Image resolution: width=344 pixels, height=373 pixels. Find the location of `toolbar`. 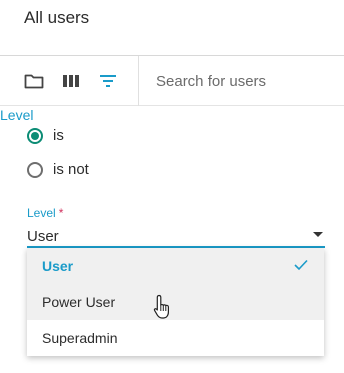

toolbar is located at coordinates (172, 81).